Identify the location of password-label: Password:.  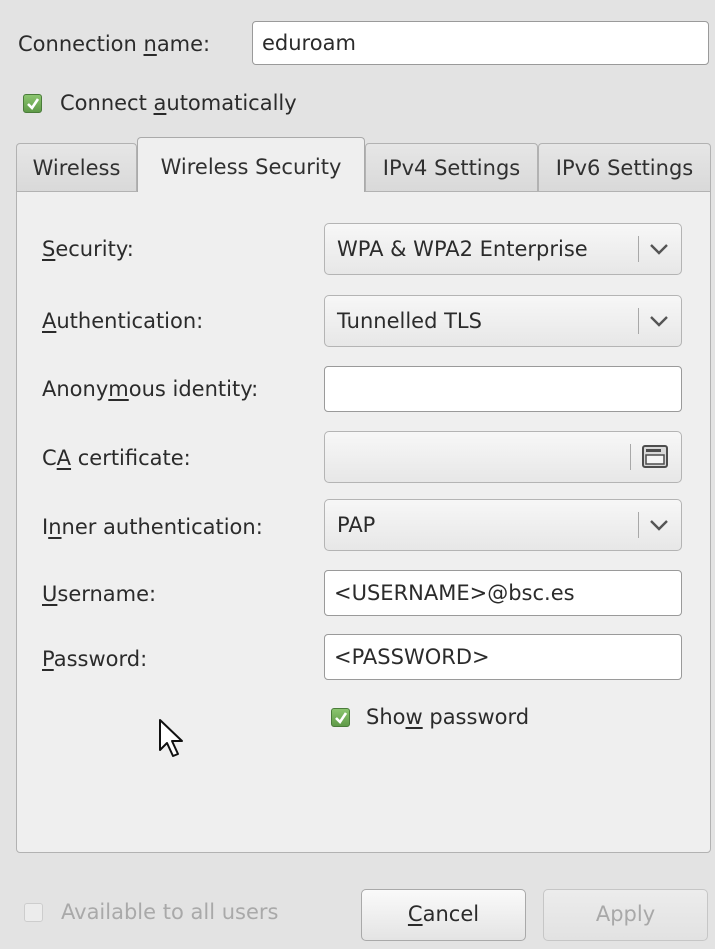
(95, 659).